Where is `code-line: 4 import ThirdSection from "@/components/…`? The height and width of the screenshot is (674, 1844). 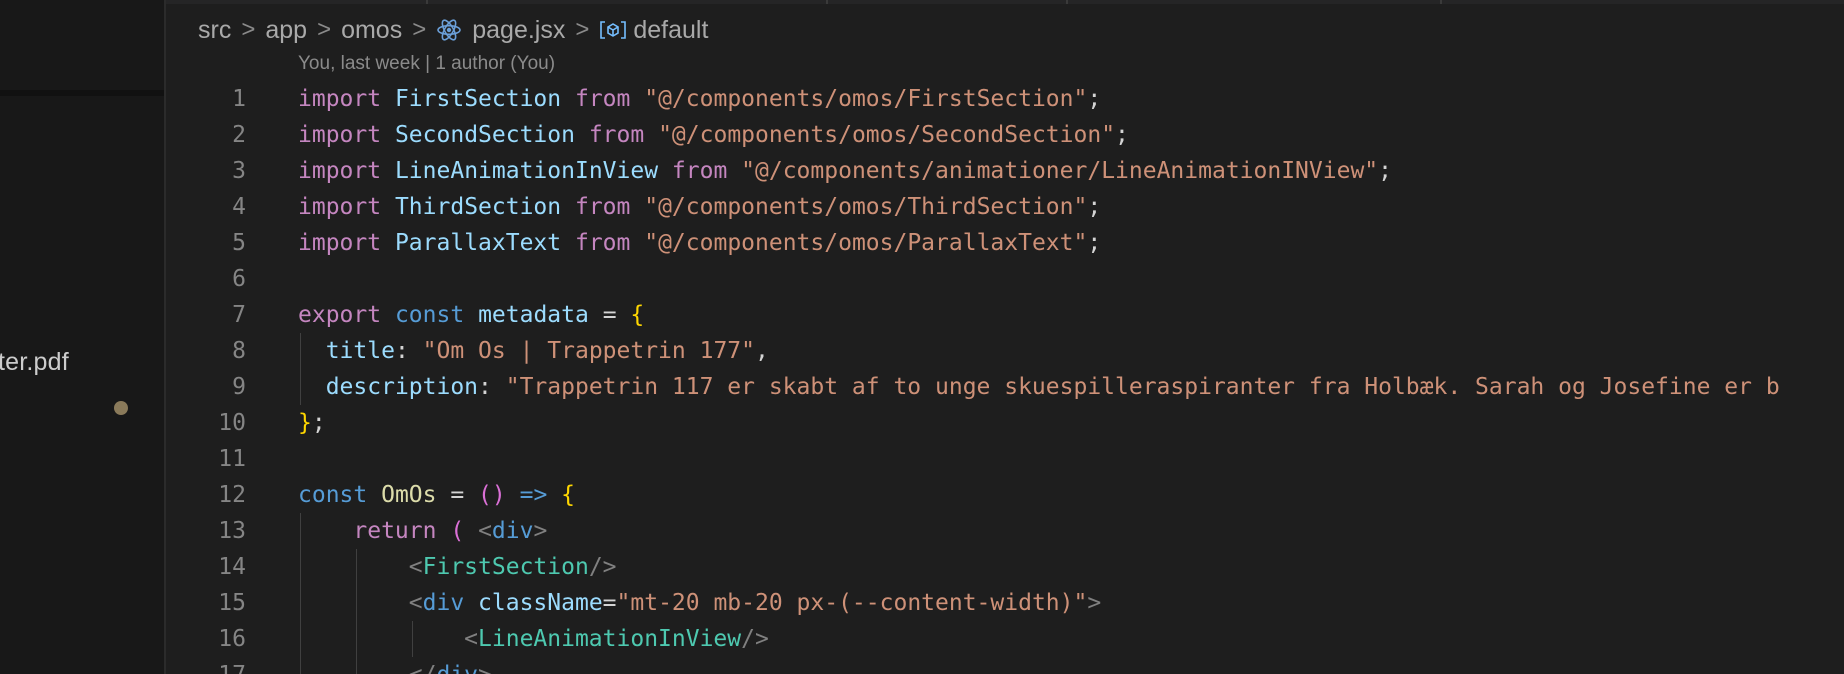
code-line: 4 import ThirdSection from "@/components/… is located at coordinates (1005, 207).